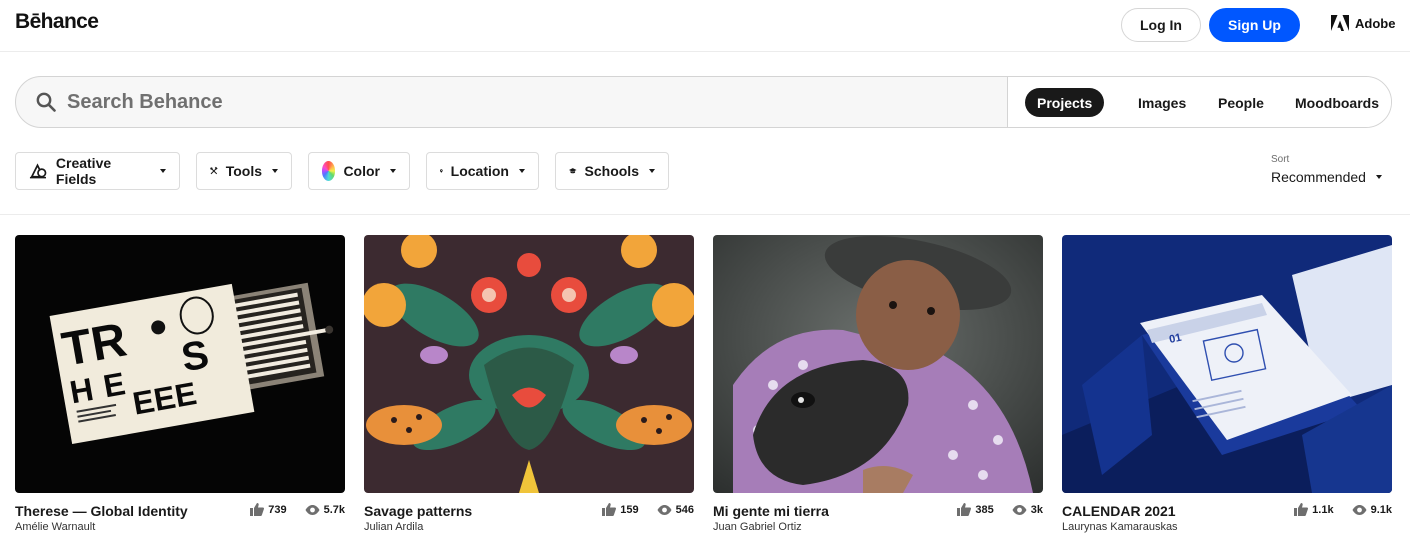 This screenshot has width=1410, height=555. Describe the element at coordinates (1162, 102) in the screenshot. I see `tab-images: Images` at that location.